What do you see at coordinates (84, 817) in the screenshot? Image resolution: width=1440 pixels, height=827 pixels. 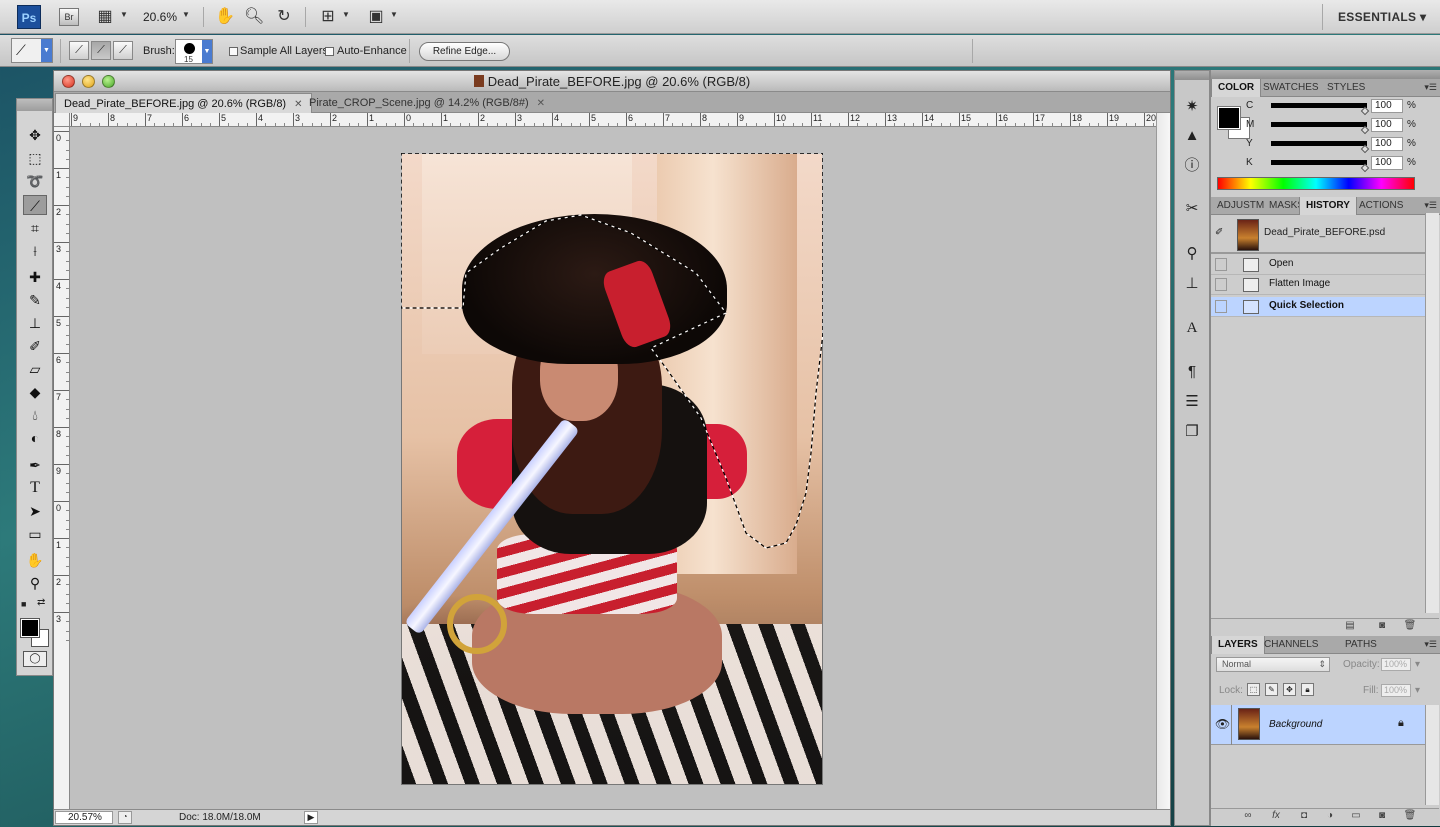 I see `status-zoom-field: 20.57%` at bounding box center [84, 817].